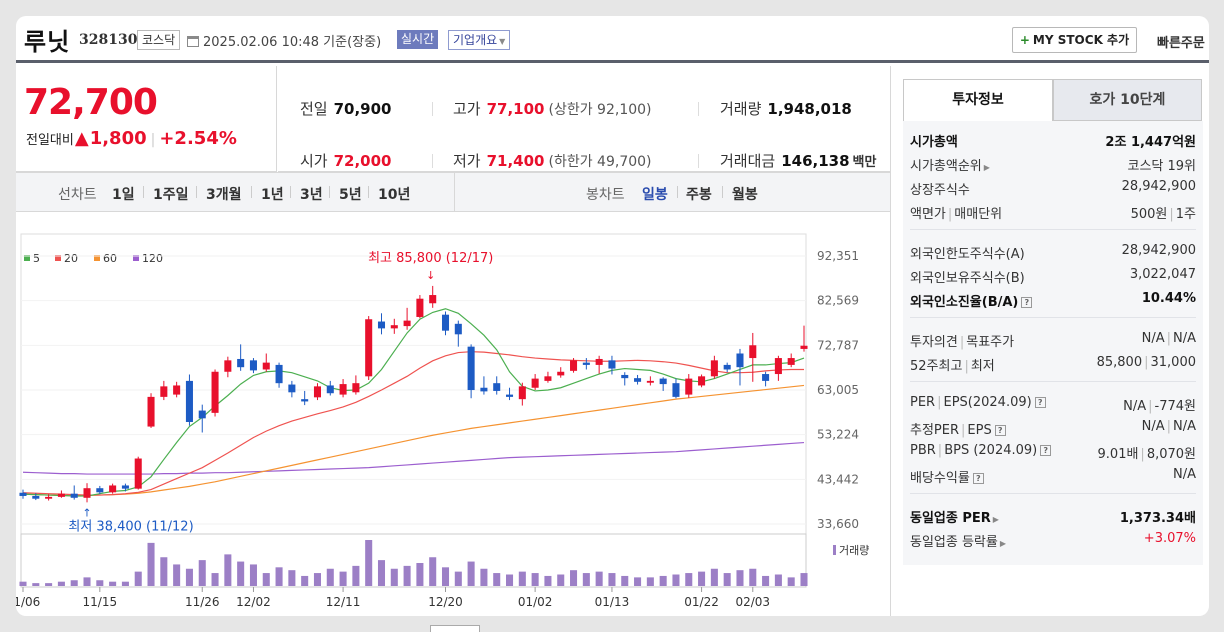 The width and height of the screenshot is (1224, 632). I want to click on line-chart-label: 선차트, so click(77, 195).